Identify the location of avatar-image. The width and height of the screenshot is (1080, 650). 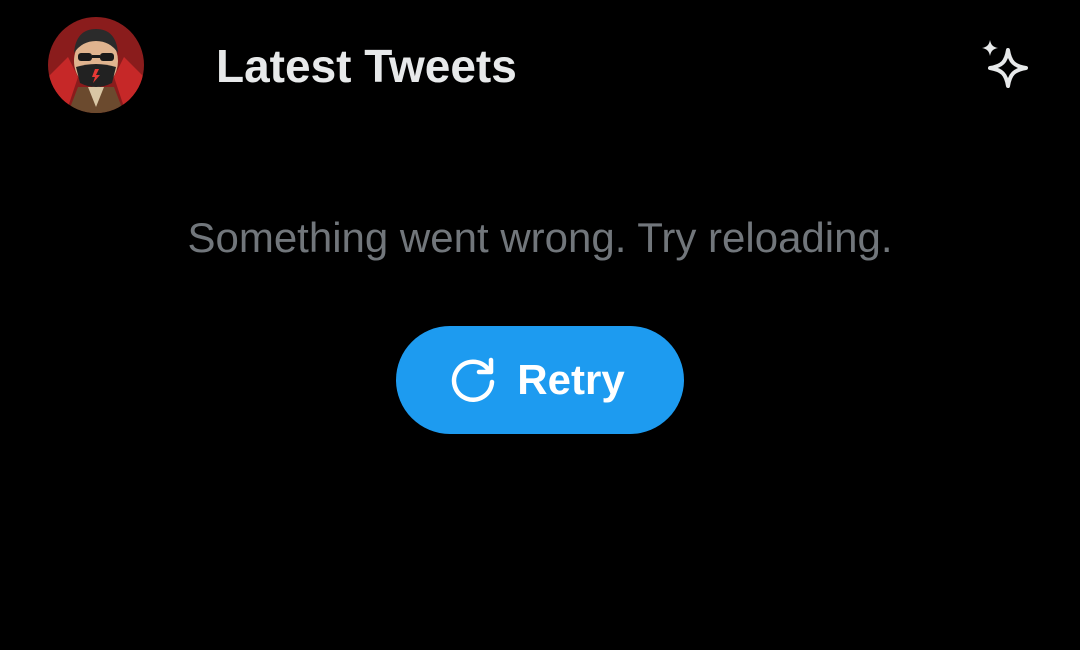
(96, 65).